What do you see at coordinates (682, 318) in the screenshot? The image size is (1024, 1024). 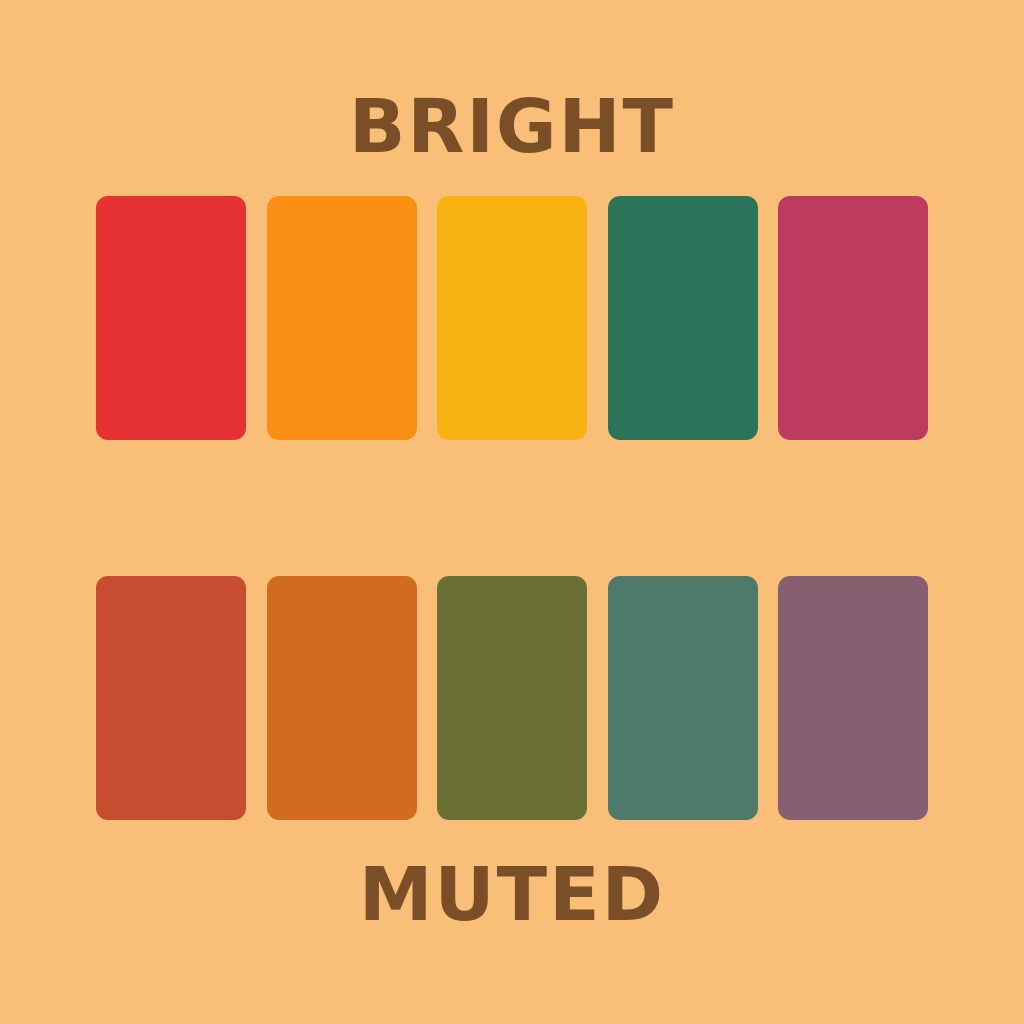 I see `bright-swatch-green` at bounding box center [682, 318].